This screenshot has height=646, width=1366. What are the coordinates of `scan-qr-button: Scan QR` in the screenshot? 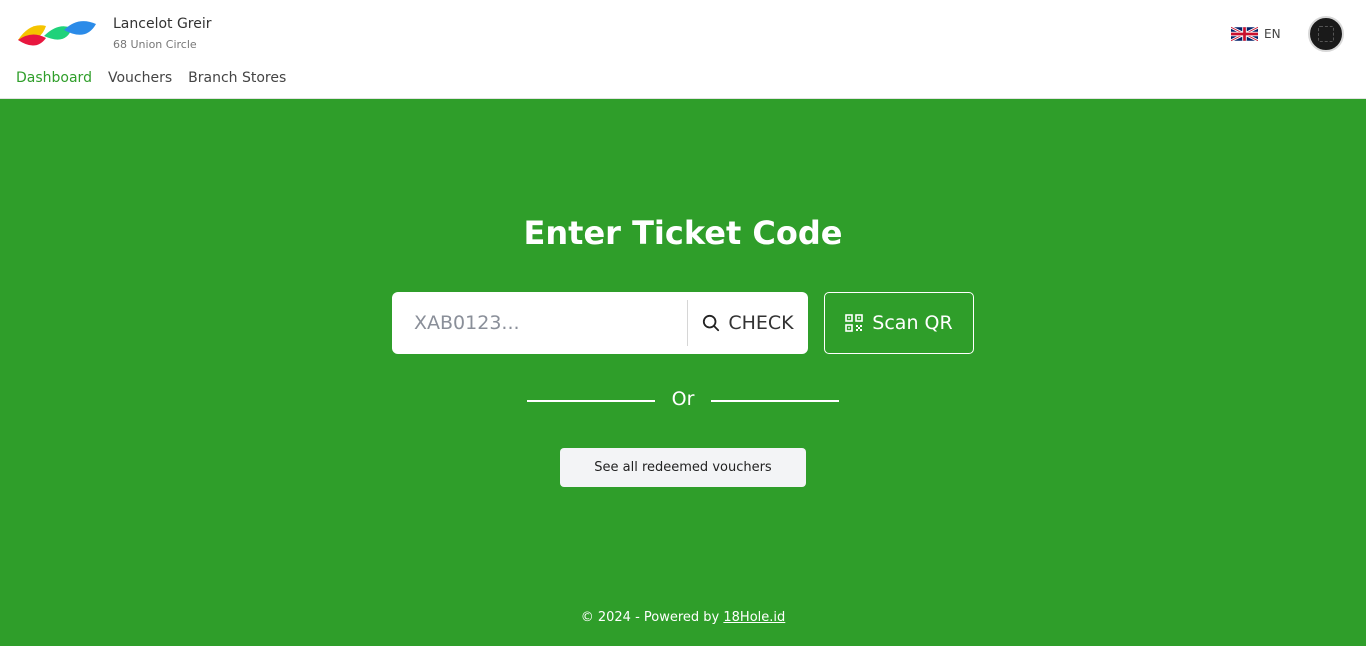 It's located at (899, 323).